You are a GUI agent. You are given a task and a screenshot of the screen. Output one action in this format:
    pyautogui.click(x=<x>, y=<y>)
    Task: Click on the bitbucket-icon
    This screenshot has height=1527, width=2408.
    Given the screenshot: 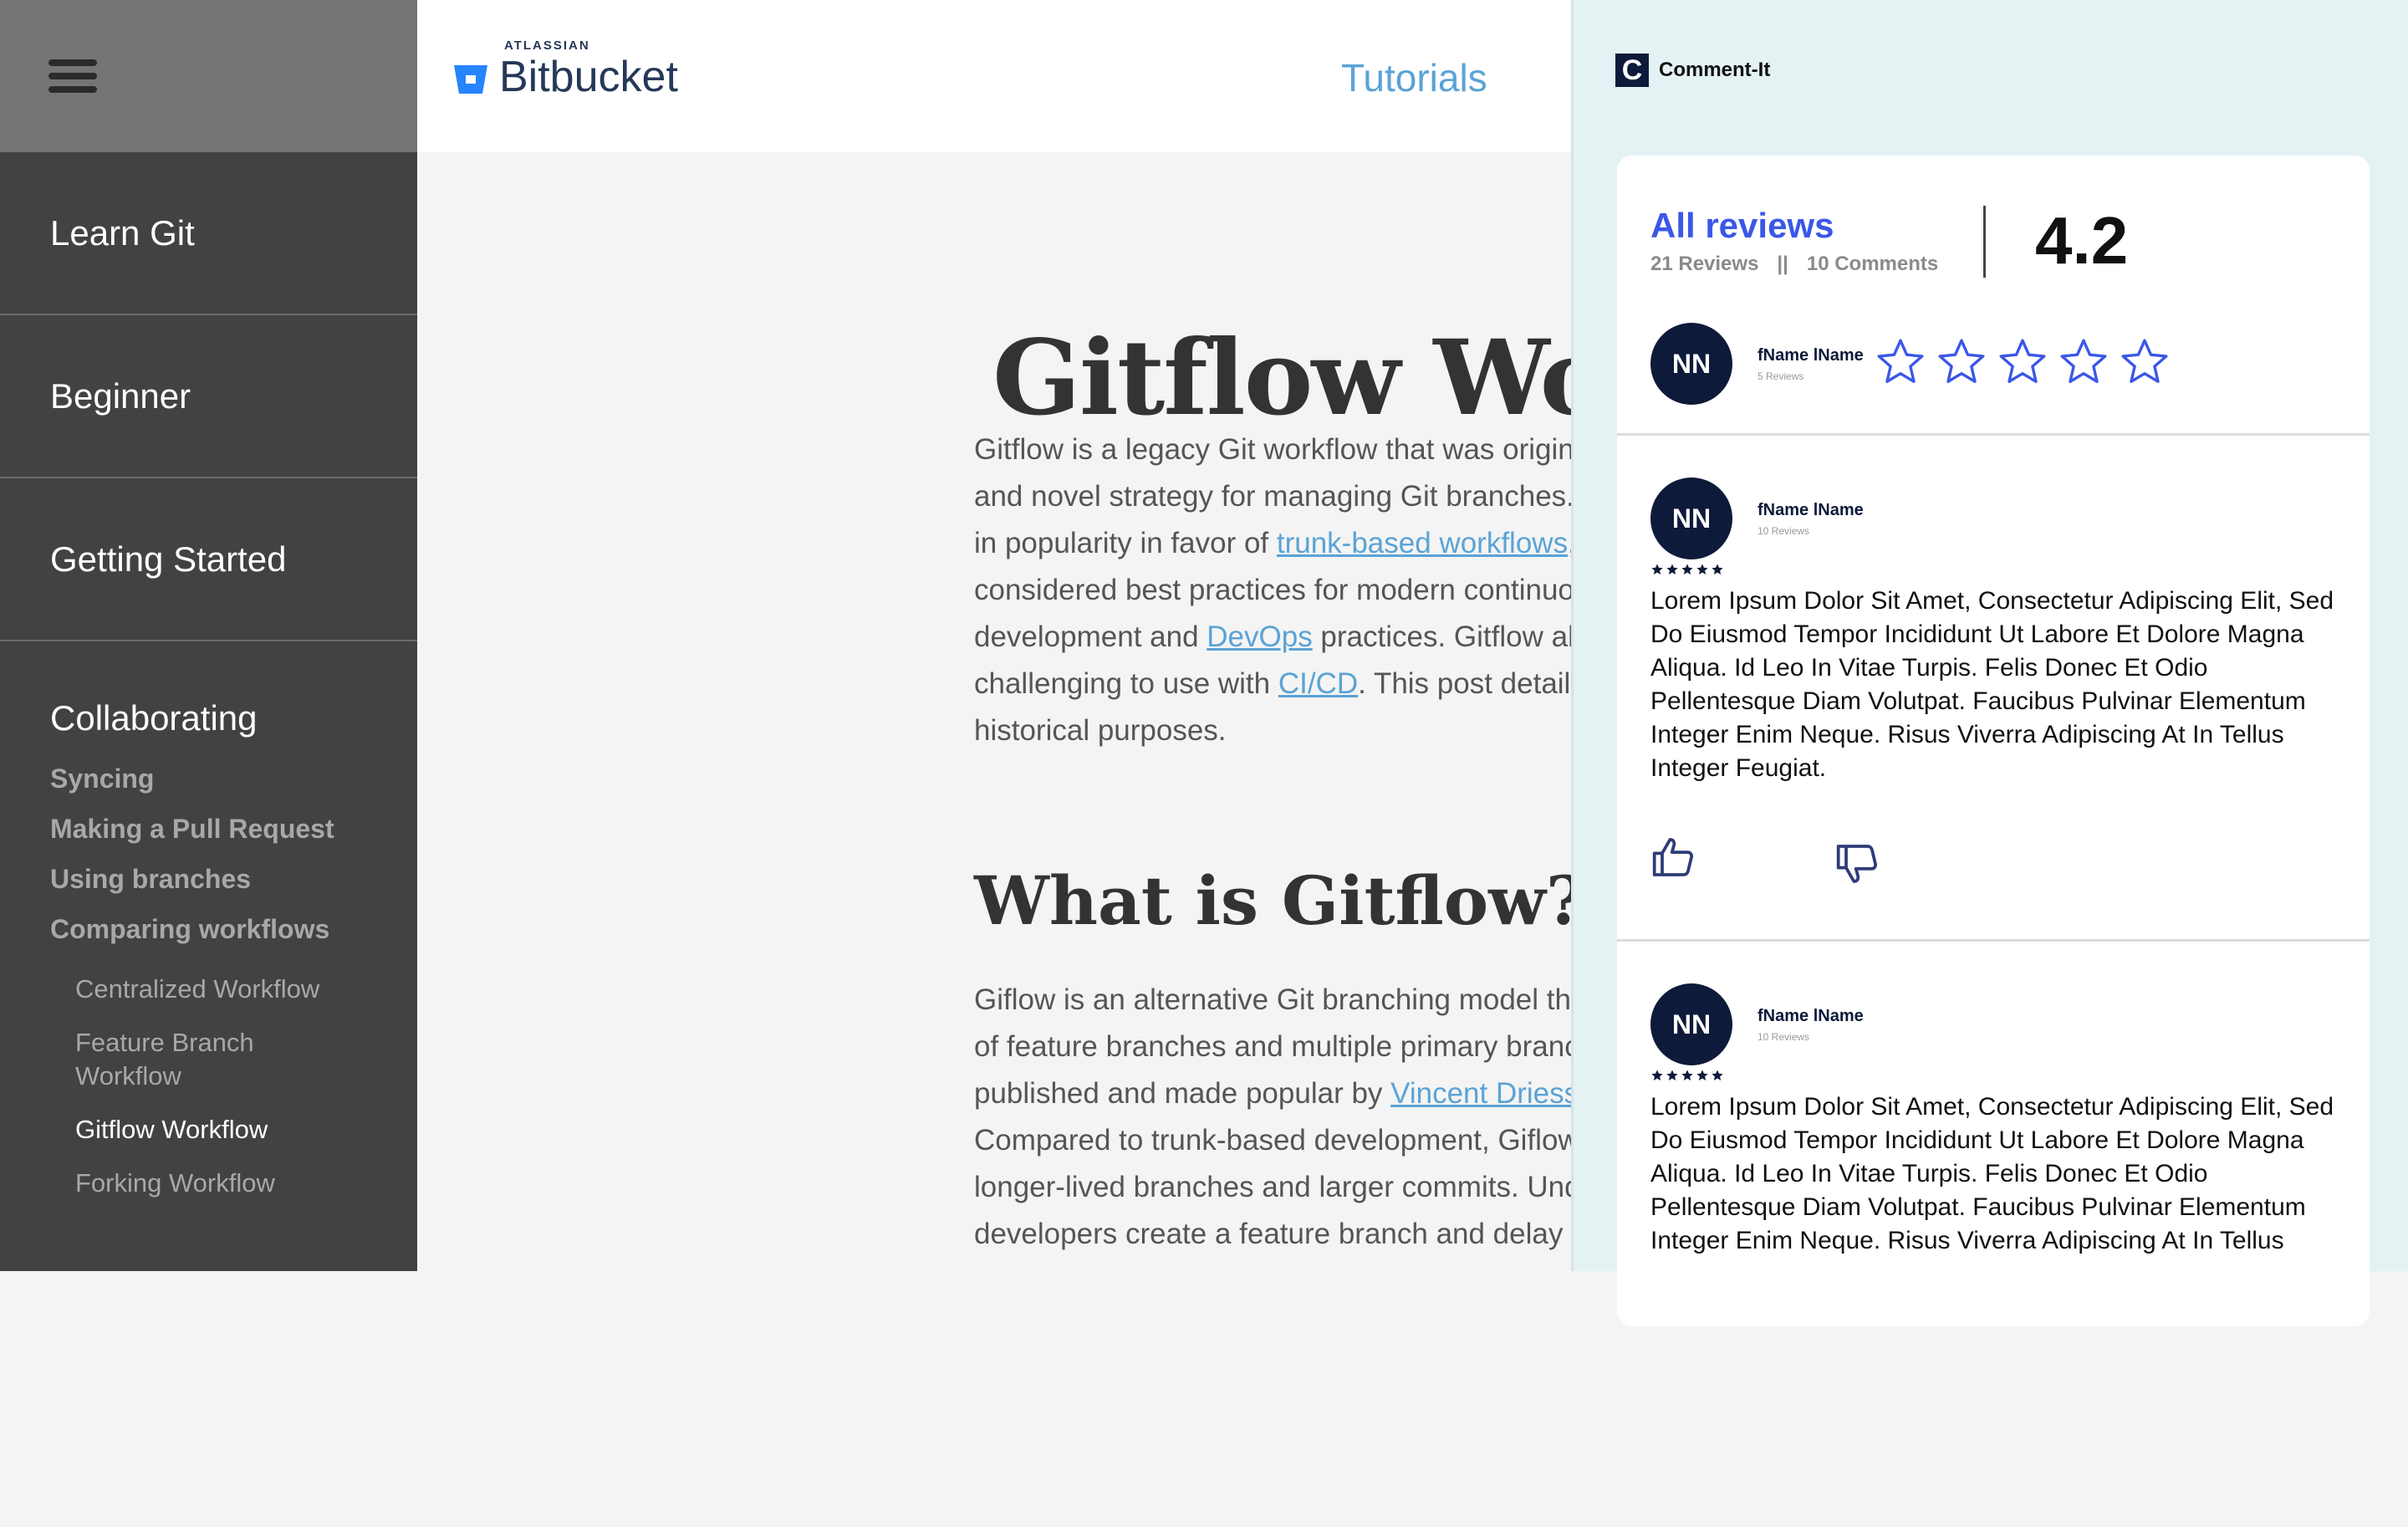 What is the action you would take?
    pyautogui.click(x=471, y=80)
    